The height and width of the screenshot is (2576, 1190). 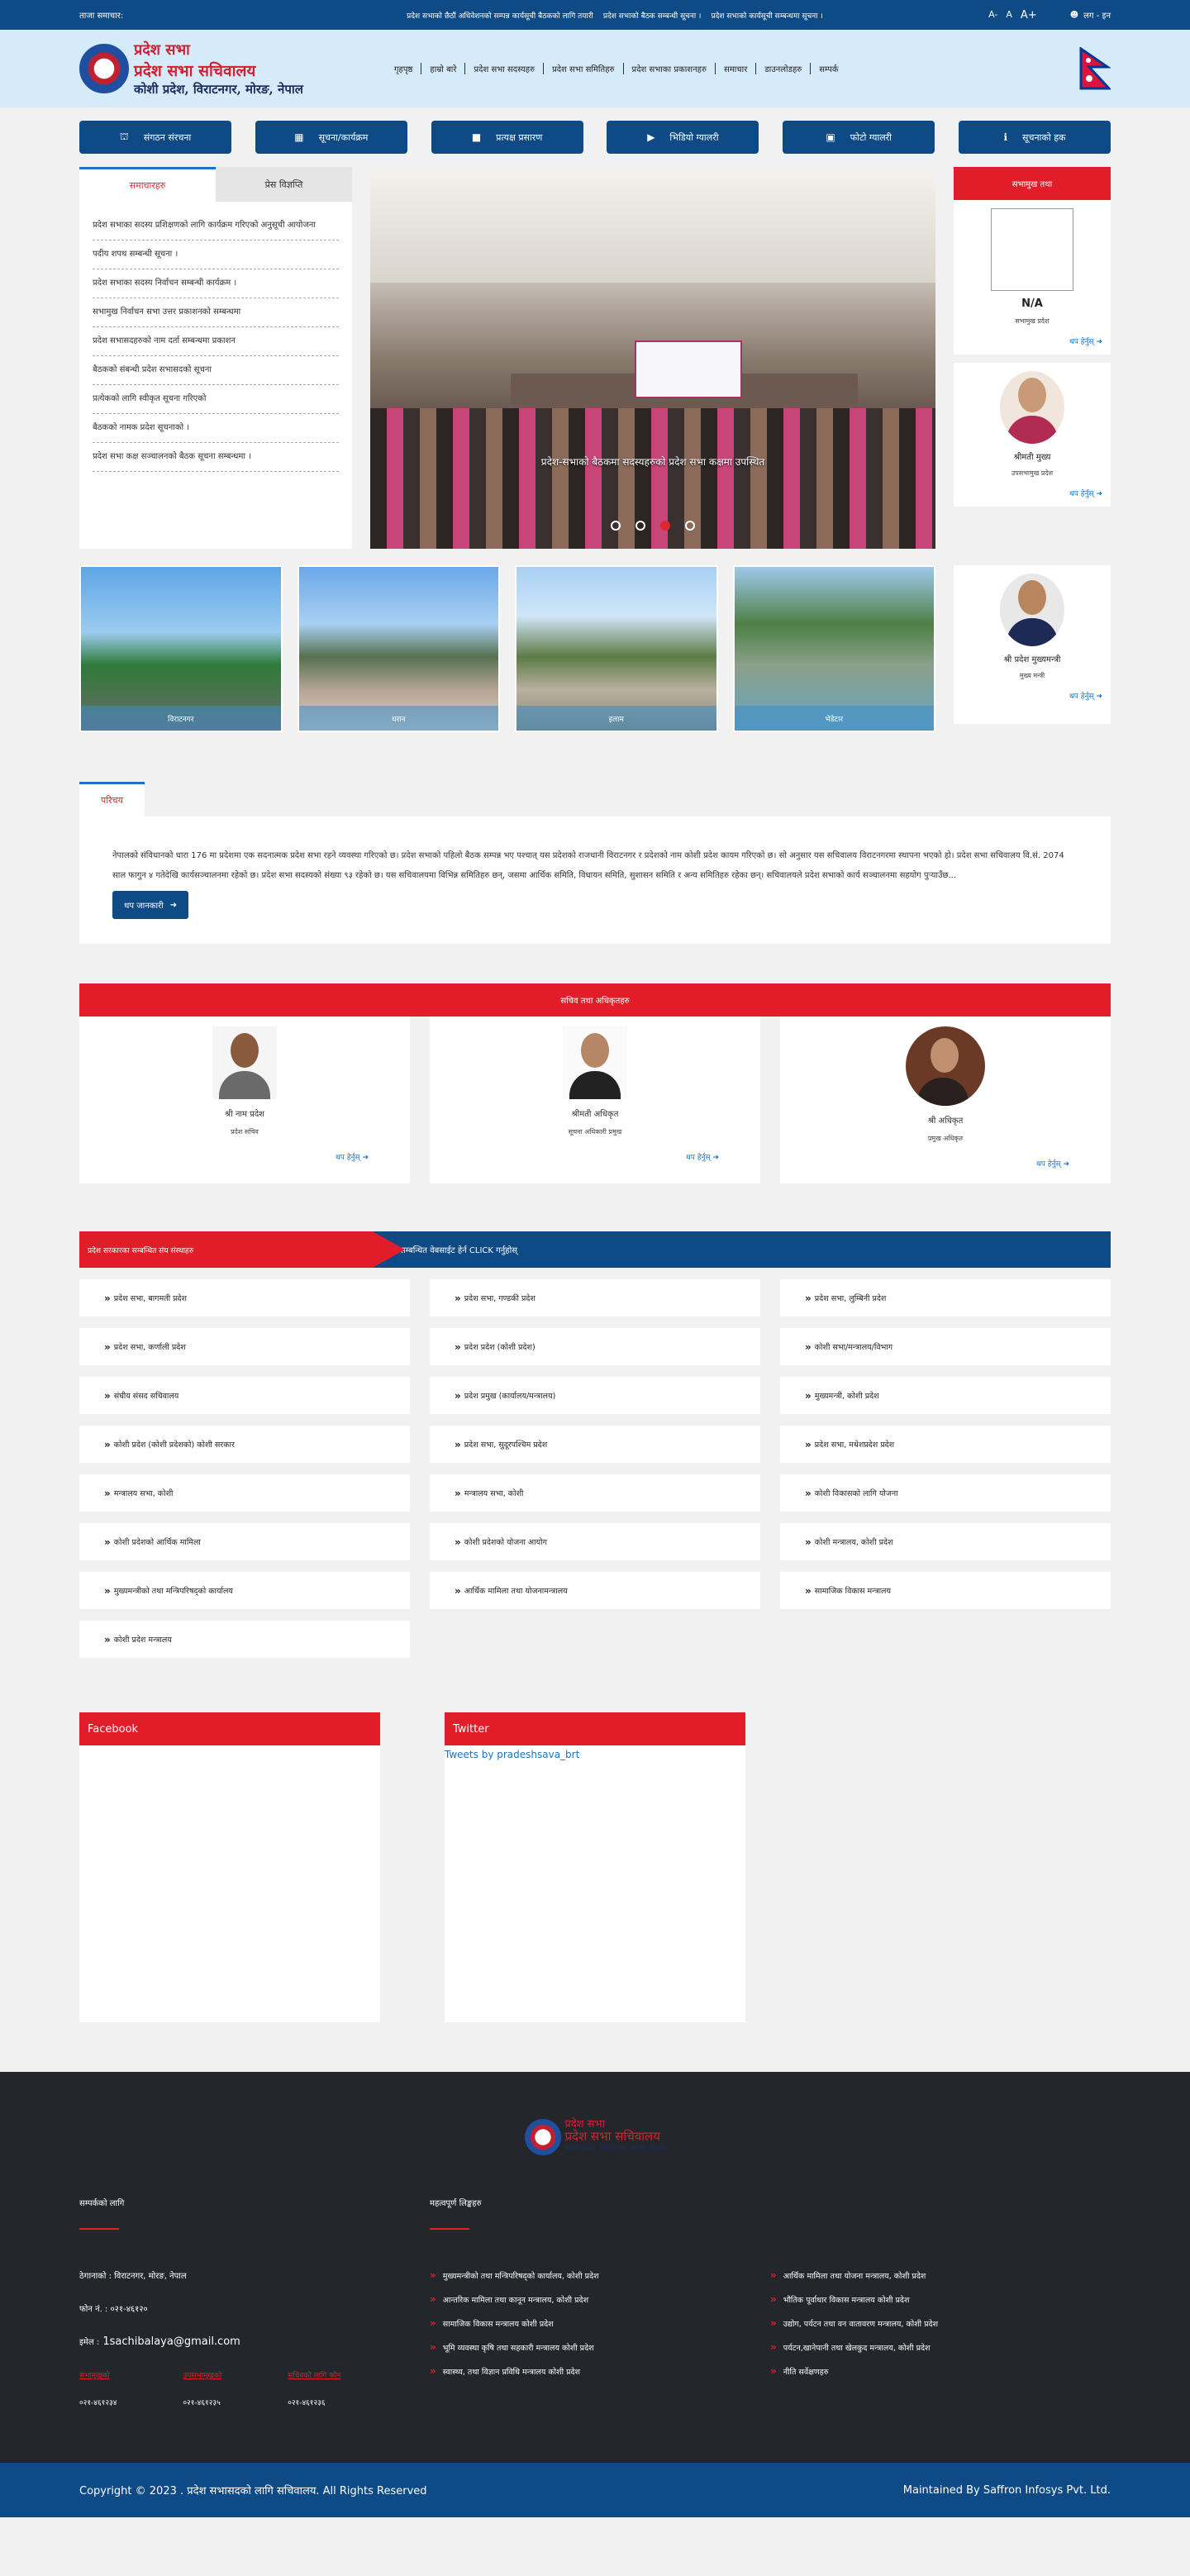 I want to click on related-link: » कोशी विकासको लागि योजना, so click(x=945, y=1493).